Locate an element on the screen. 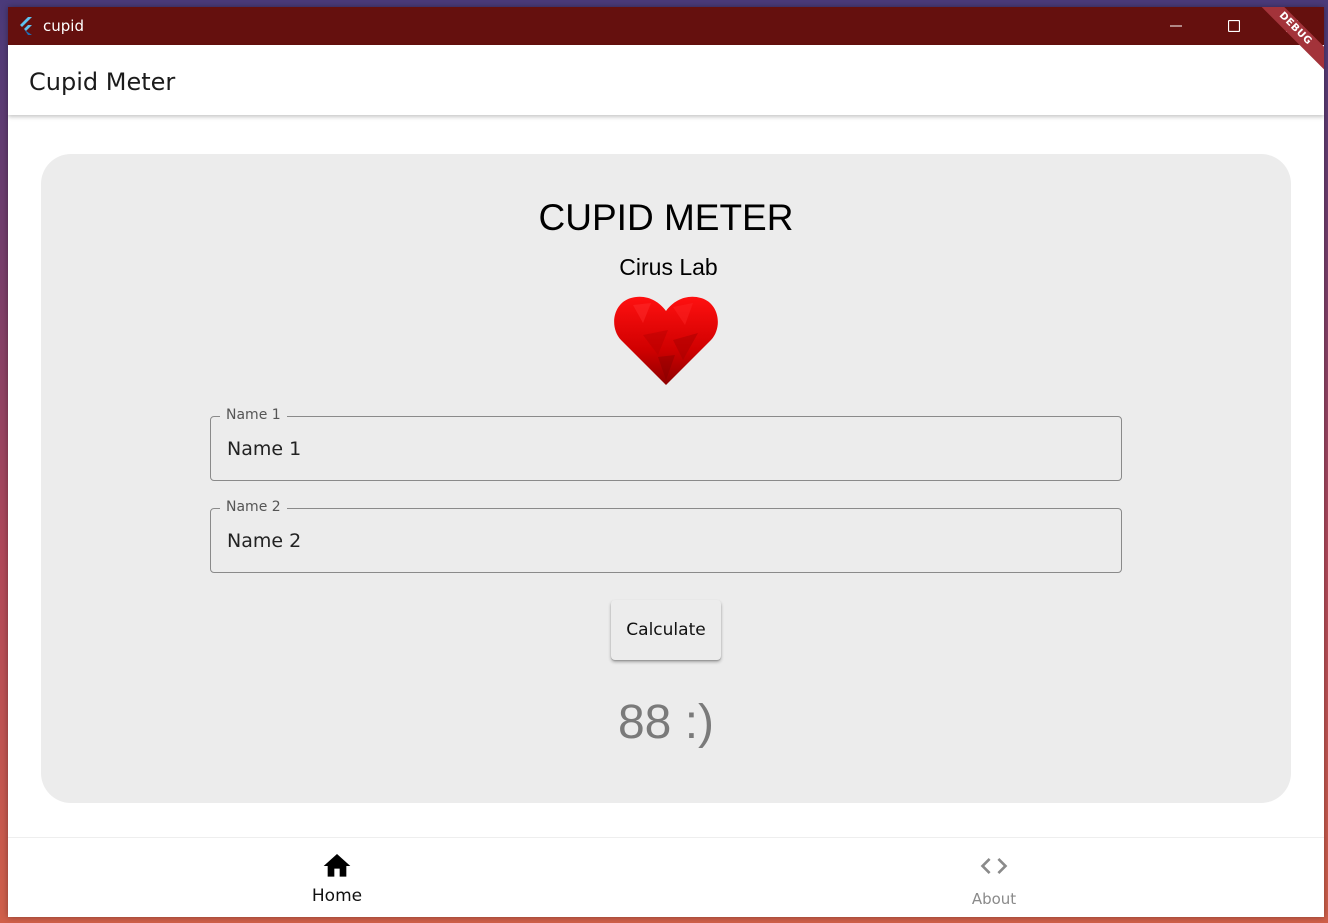 Image resolution: width=1328 pixels, height=923 pixels. nav-item-home: Home is located at coordinates (337, 877).